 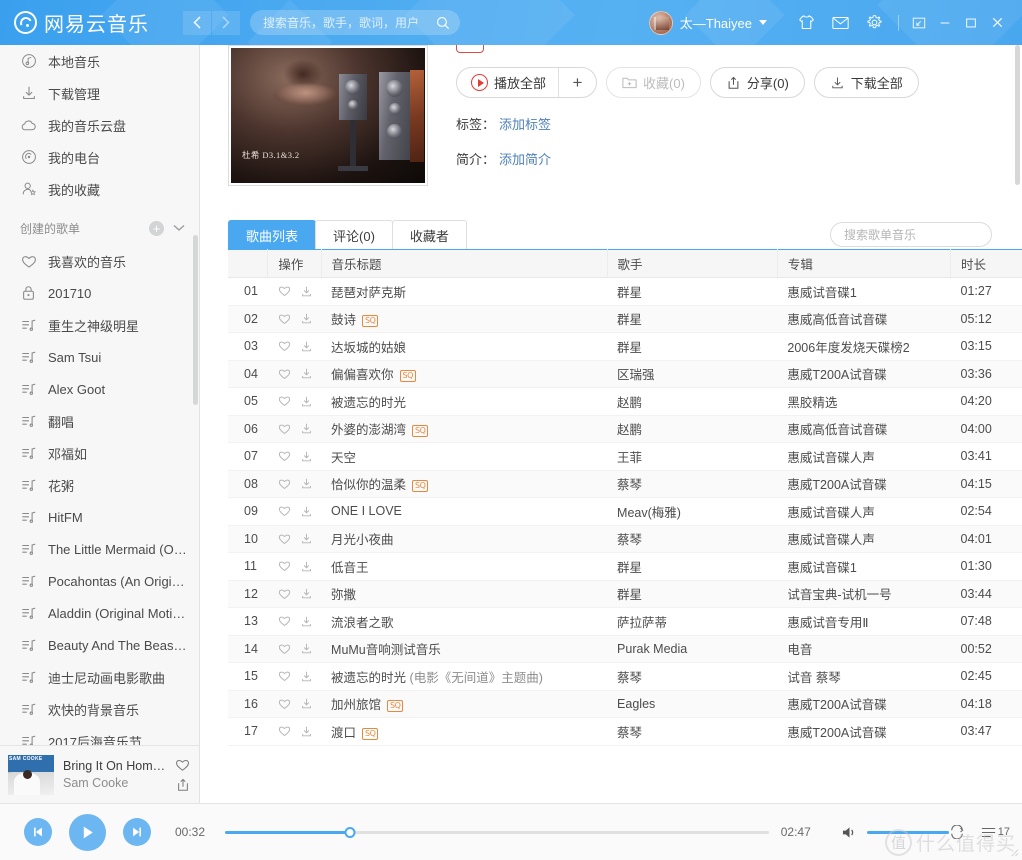 I want to click on skin-button, so click(x=806, y=23).